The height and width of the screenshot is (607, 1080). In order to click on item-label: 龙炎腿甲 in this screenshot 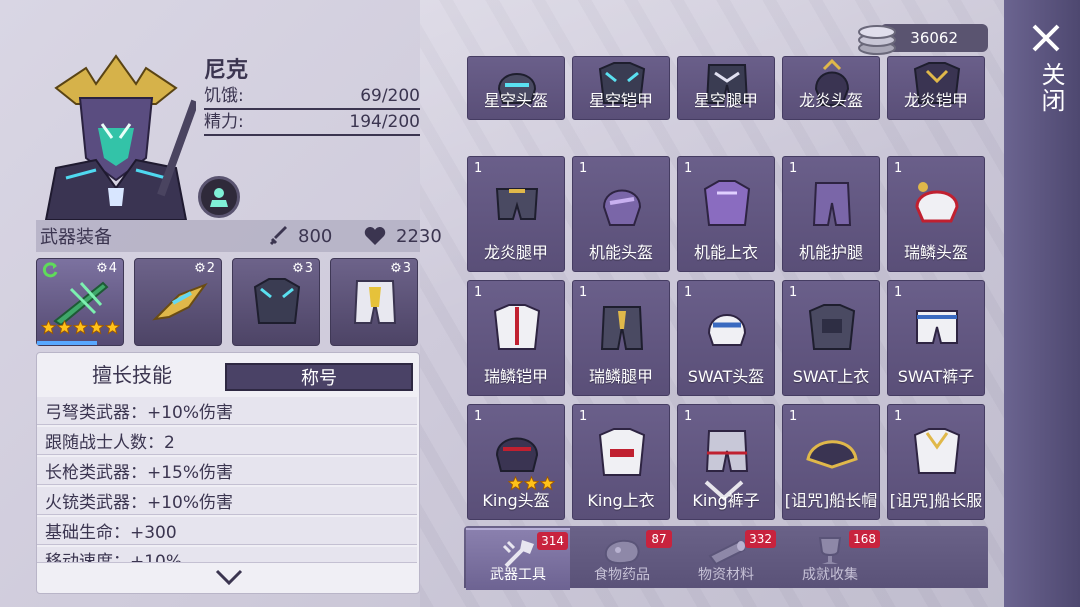, I will do `click(515, 252)`.